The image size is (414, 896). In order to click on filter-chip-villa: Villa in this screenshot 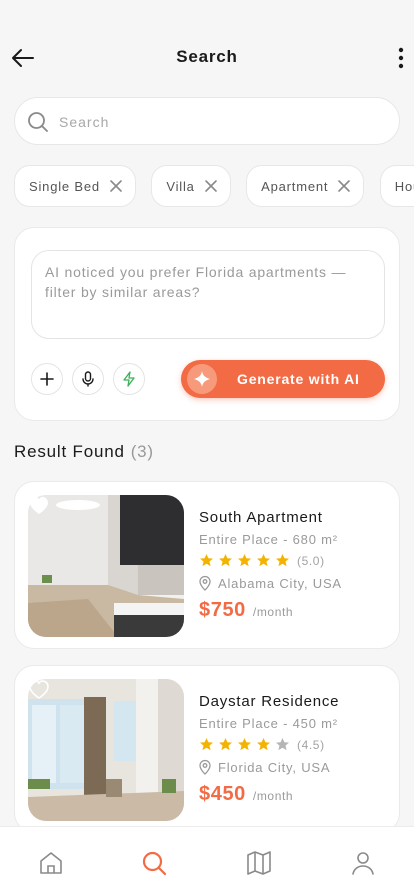, I will do `click(191, 186)`.